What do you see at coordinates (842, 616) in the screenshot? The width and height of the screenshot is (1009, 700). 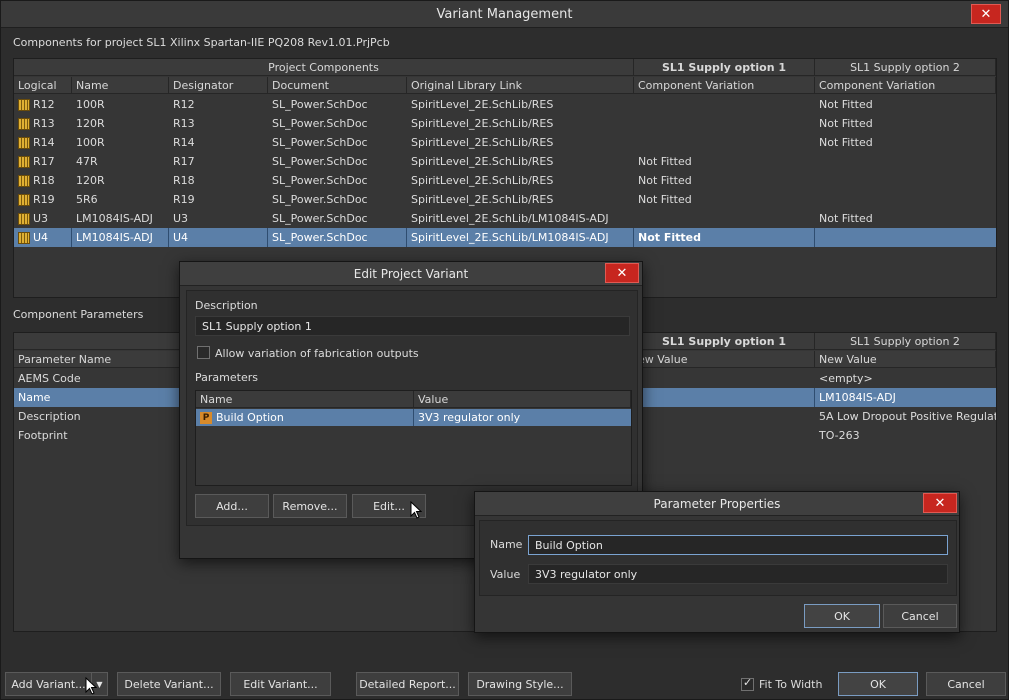 I see `param-props-ok-button: OK` at bounding box center [842, 616].